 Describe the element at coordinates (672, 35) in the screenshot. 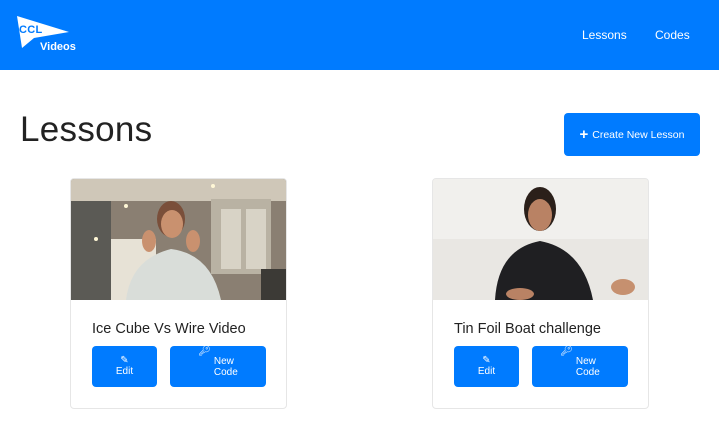

I see `nav-link-codes: Codes` at that location.